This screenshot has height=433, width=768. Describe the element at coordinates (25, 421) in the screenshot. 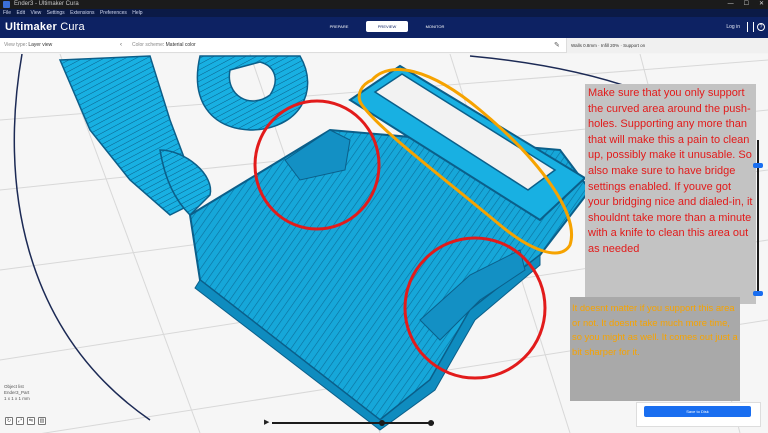

I see `bottom-tool-icons: ↻ ⤢ ⇋ ▥` at that location.